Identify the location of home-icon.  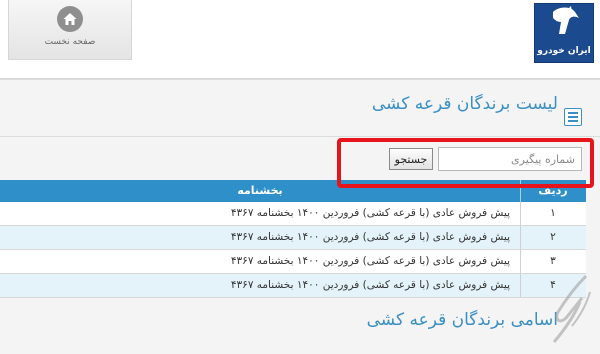
(70, 19).